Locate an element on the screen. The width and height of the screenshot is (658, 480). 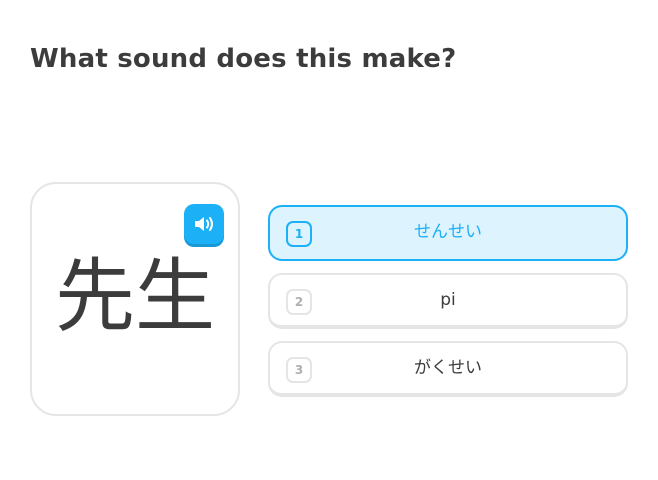
speaker-icon is located at coordinates (204, 224).